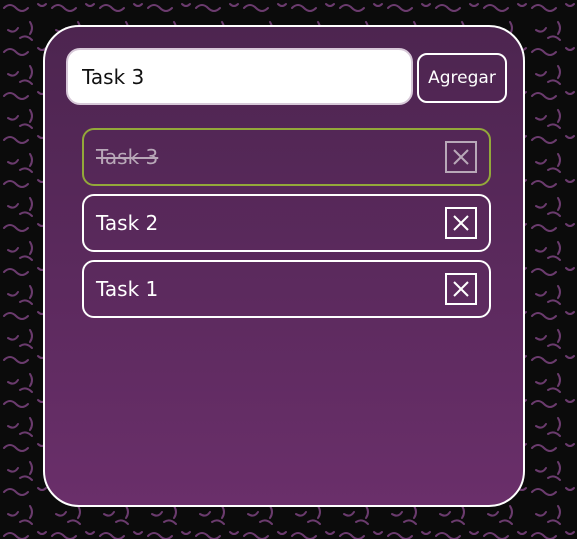 The height and width of the screenshot is (539, 577). I want to click on add-task-button: Agregar, so click(462, 78).